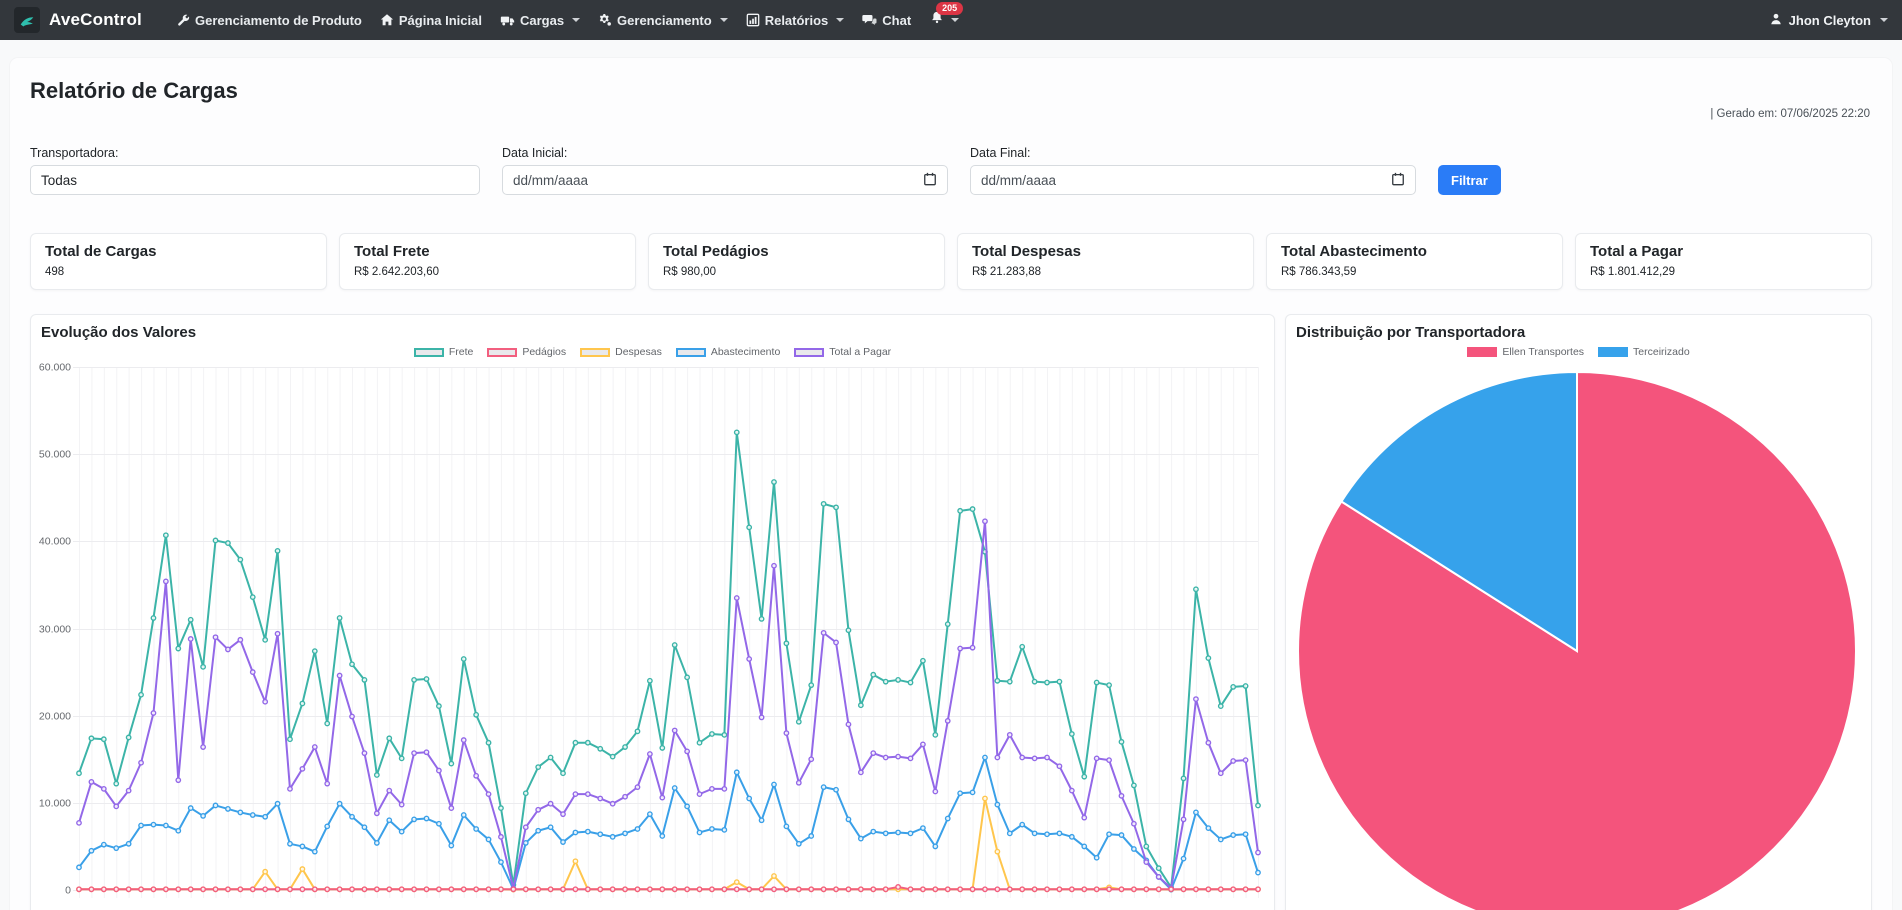  Describe the element at coordinates (27, 20) in the screenshot. I see `app-logo-icon` at that location.